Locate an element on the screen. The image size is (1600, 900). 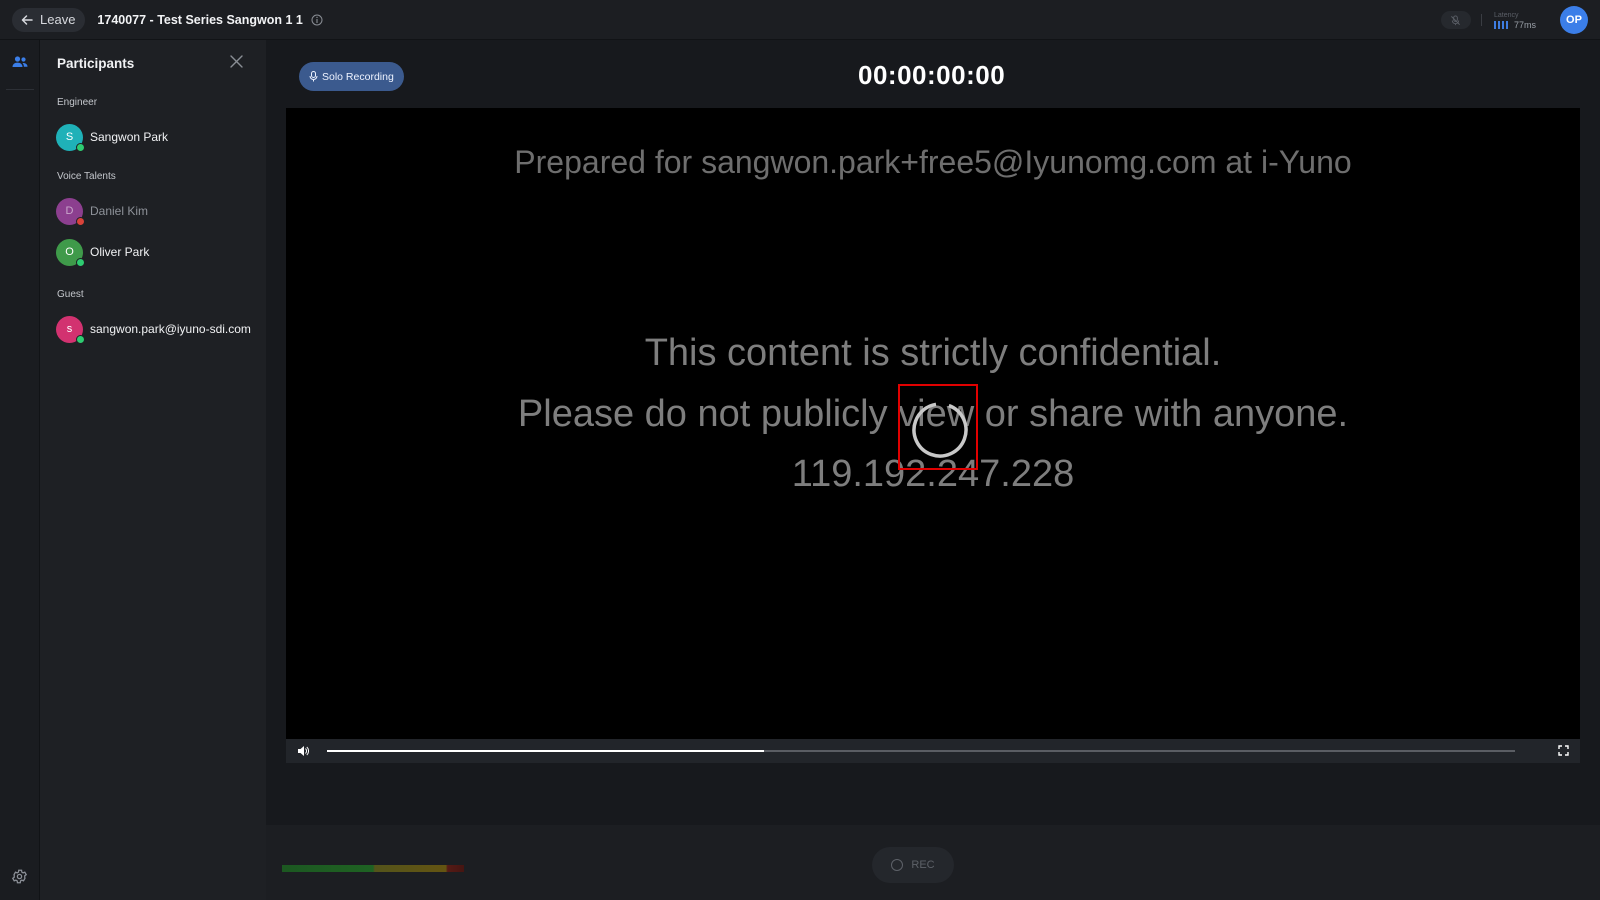
avatar-initial: O is located at coordinates (69, 252).